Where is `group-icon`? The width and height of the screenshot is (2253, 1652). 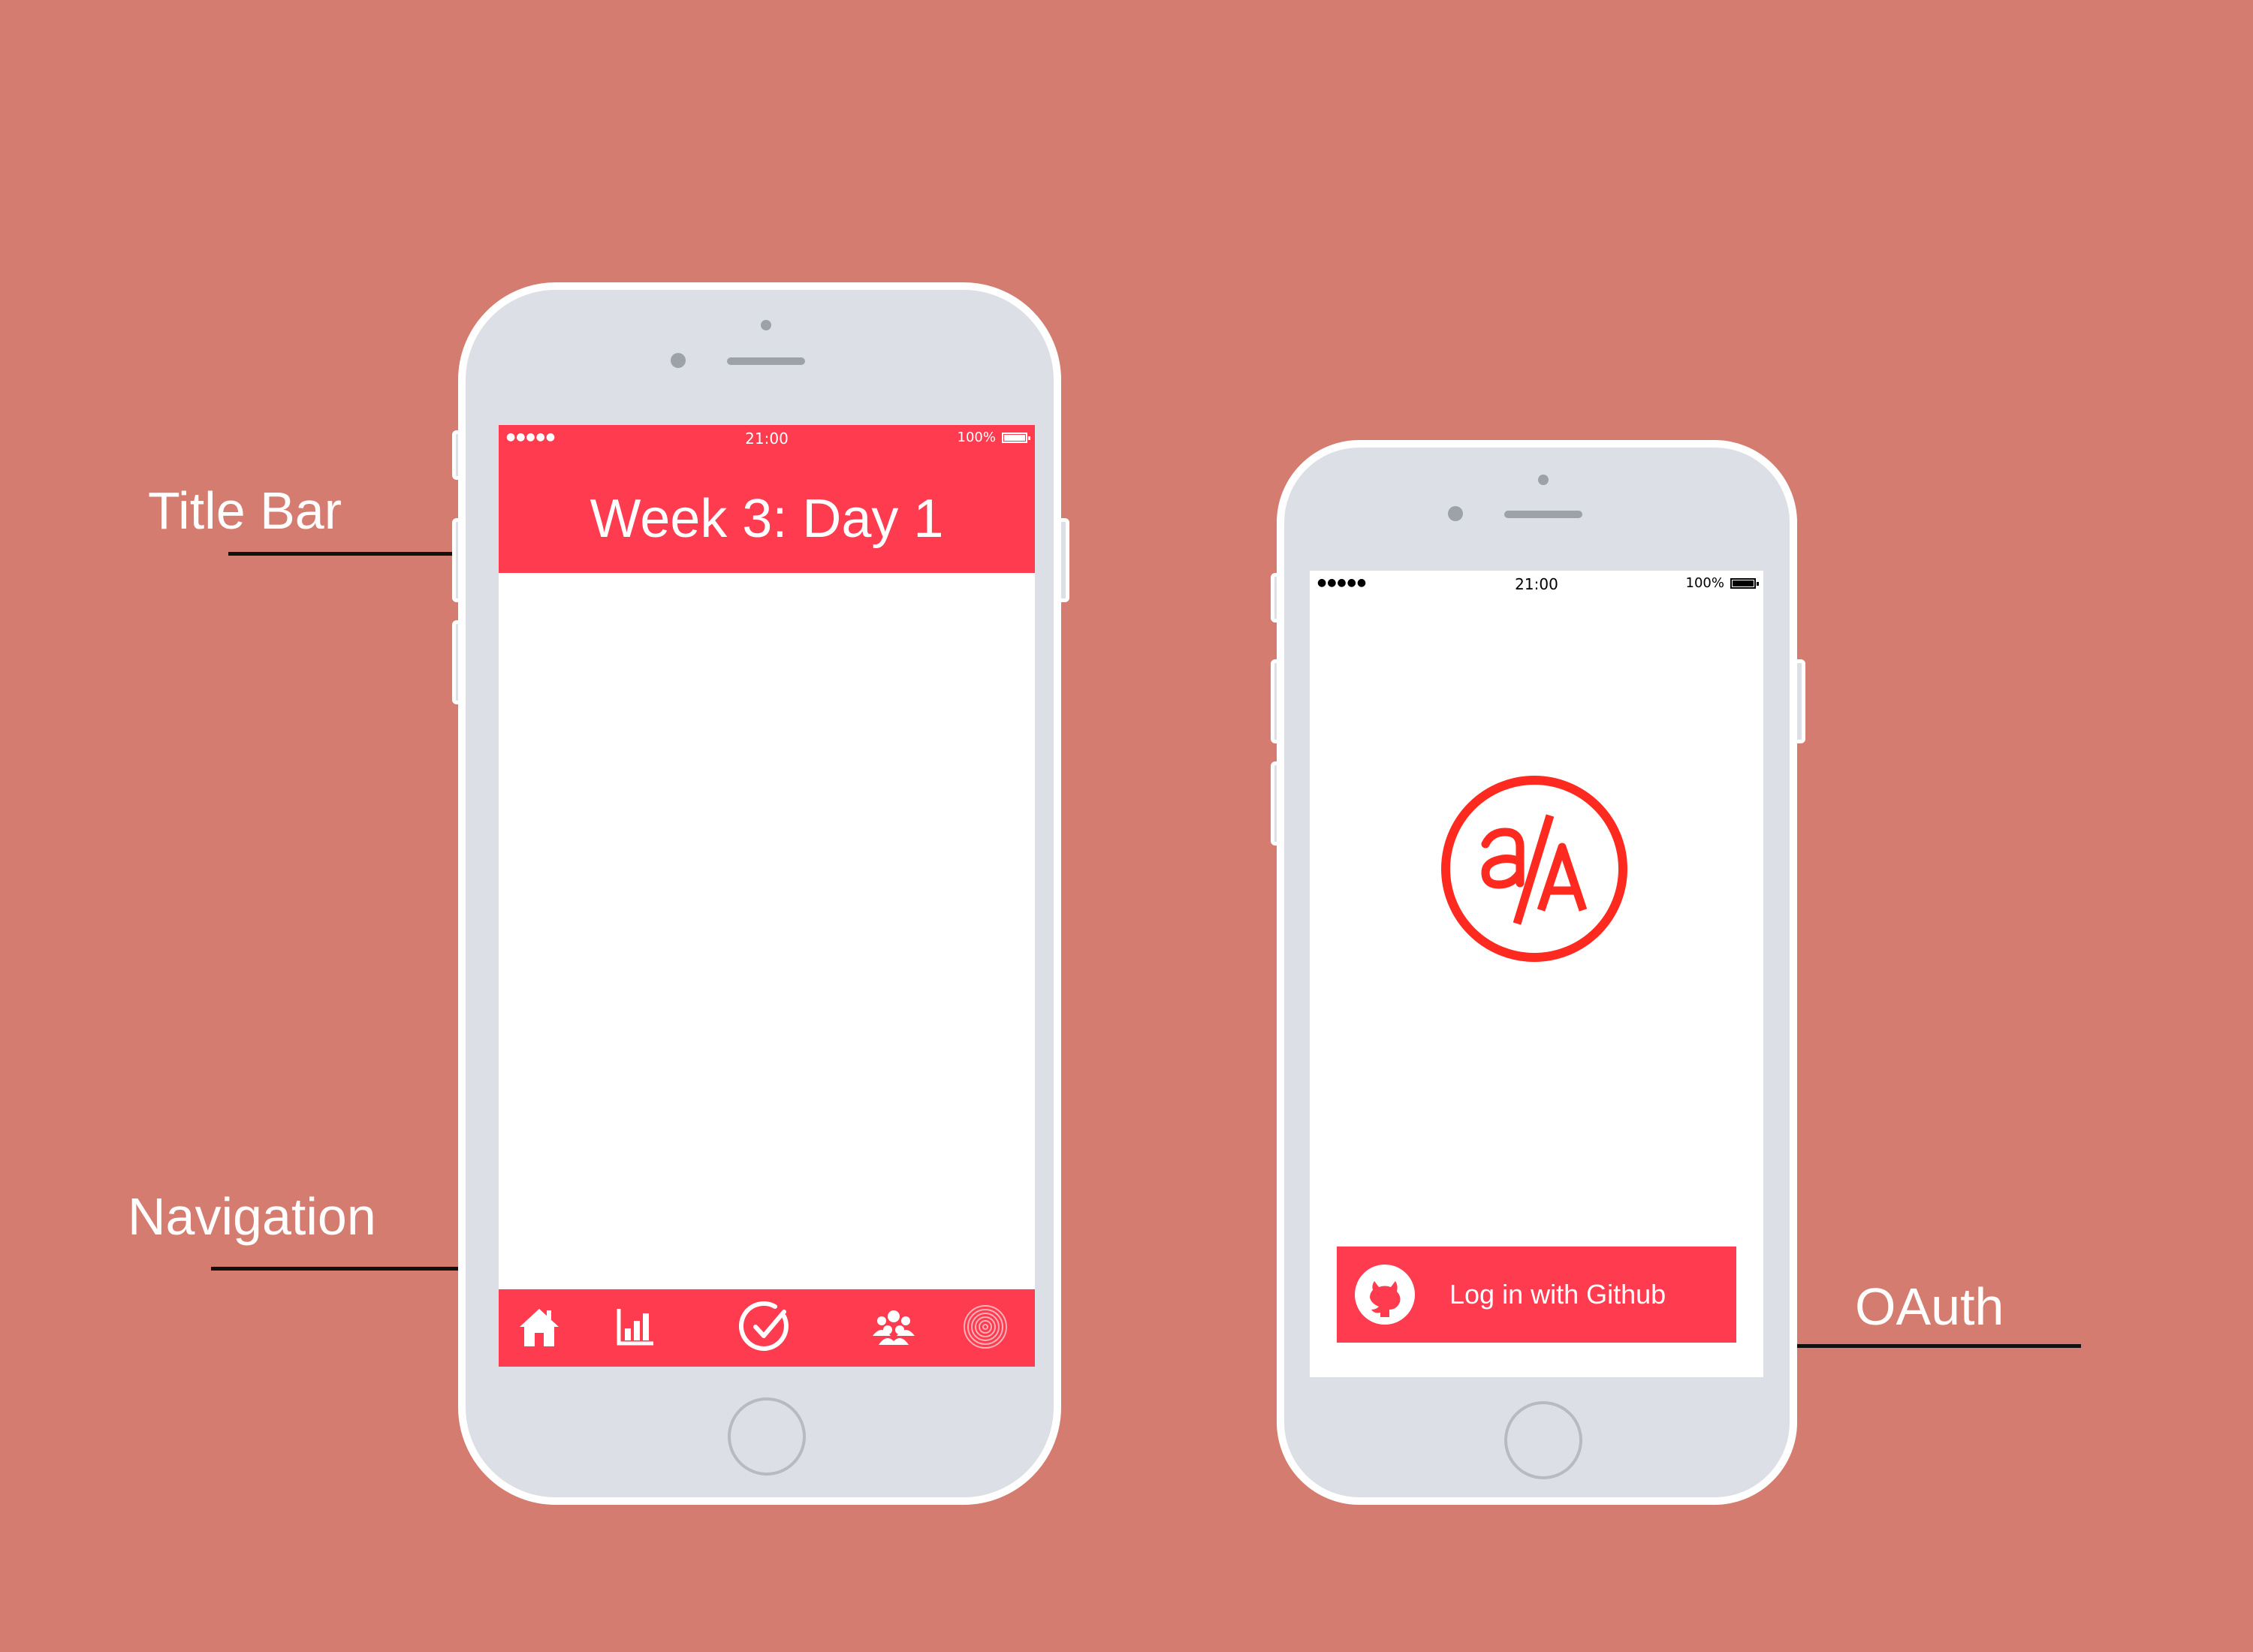
group-icon is located at coordinates (894, 1327).